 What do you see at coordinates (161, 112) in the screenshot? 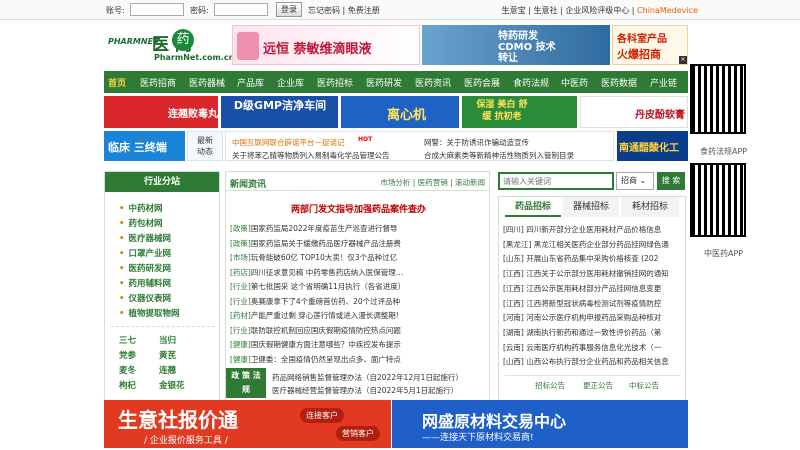
I see `ad-lianqiao: 连翘败毒丸` at bounding box center [161, 112].